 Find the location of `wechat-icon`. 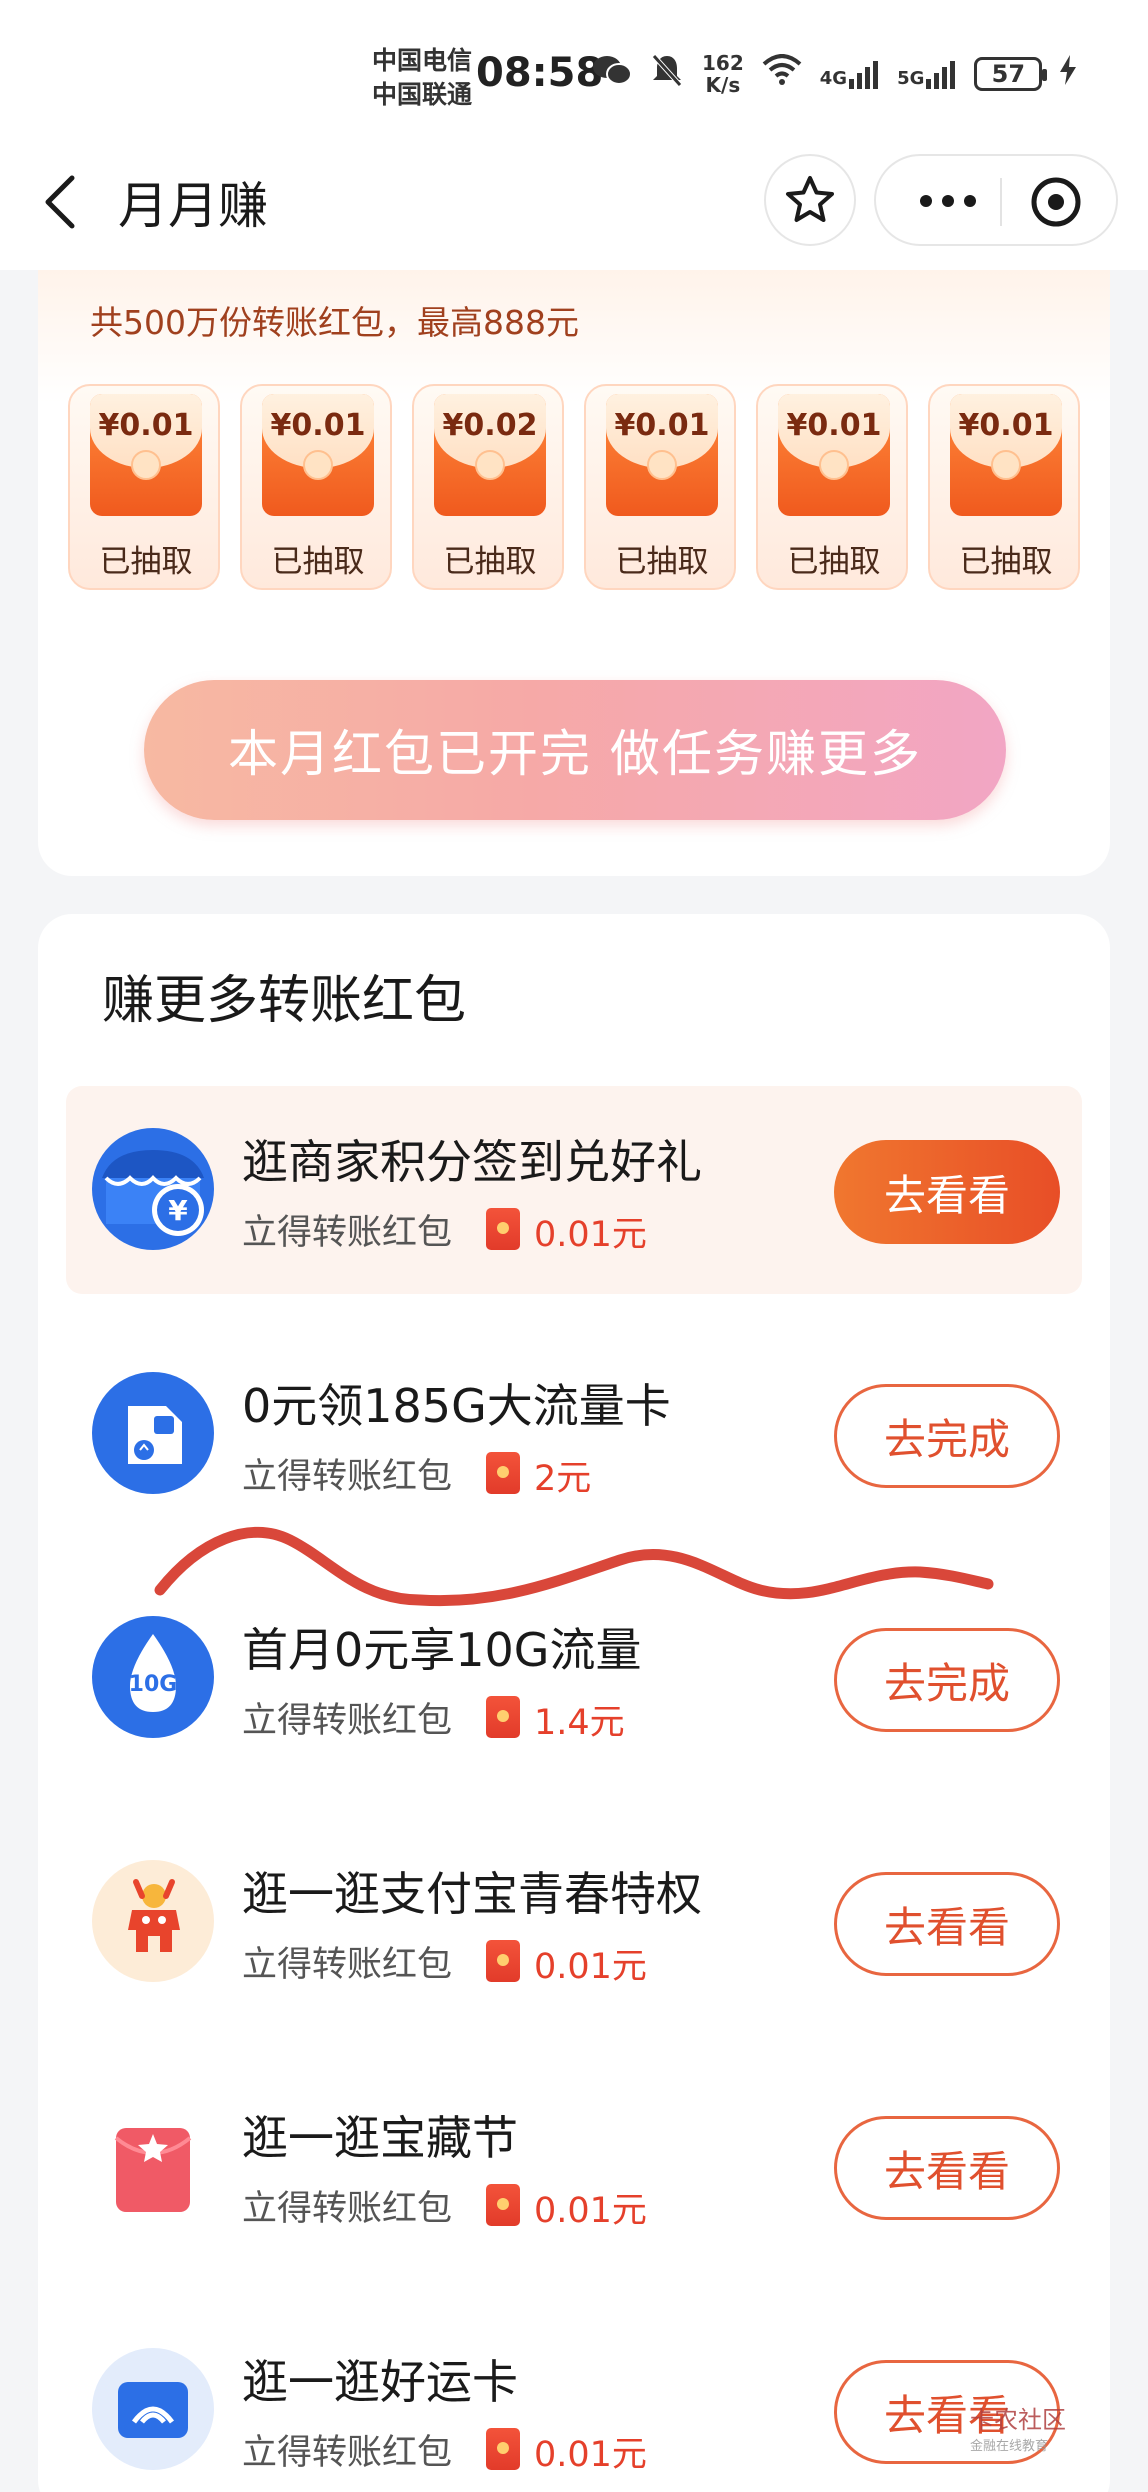

wechat-icon is located at coordinates (612, 74).